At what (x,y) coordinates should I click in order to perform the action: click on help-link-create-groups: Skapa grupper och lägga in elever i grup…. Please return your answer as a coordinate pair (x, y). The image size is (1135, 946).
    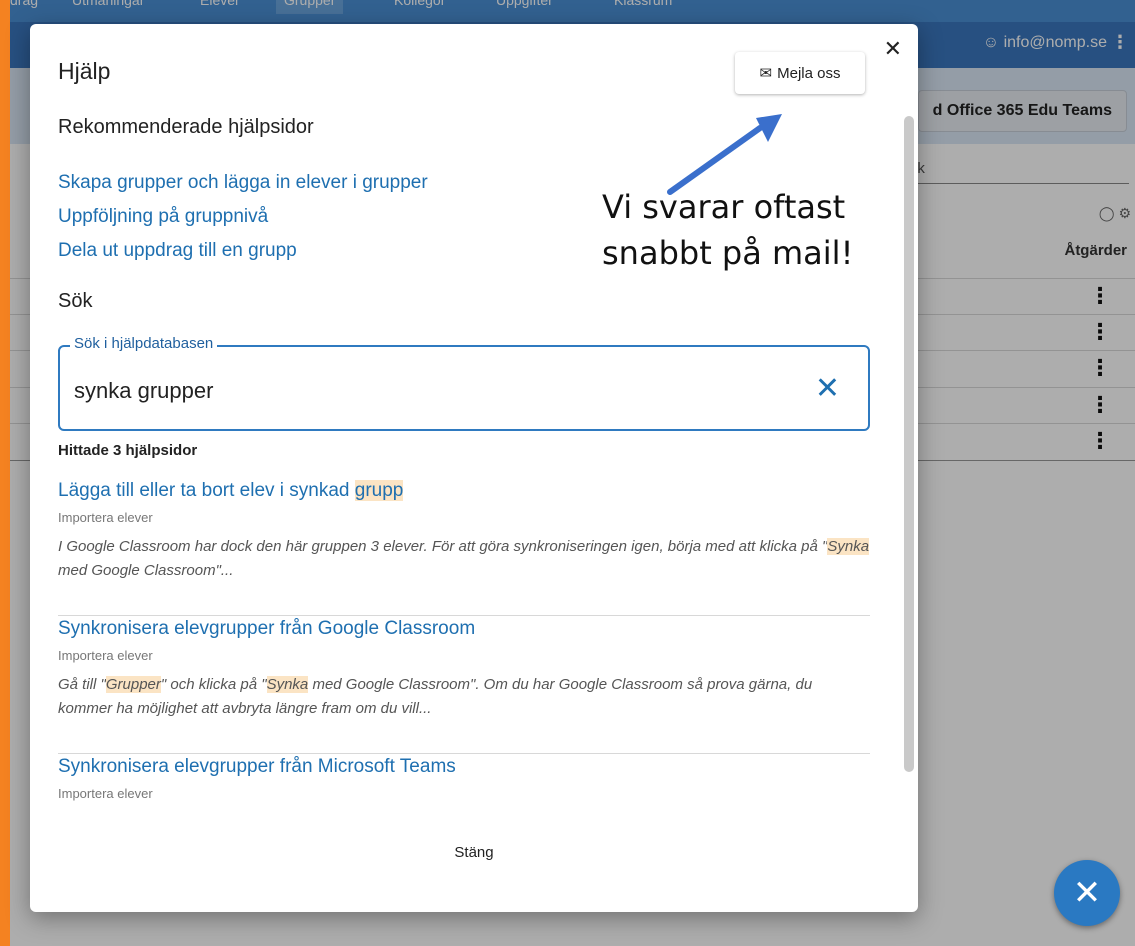
    Looking at the image, I should click on (243, 183).